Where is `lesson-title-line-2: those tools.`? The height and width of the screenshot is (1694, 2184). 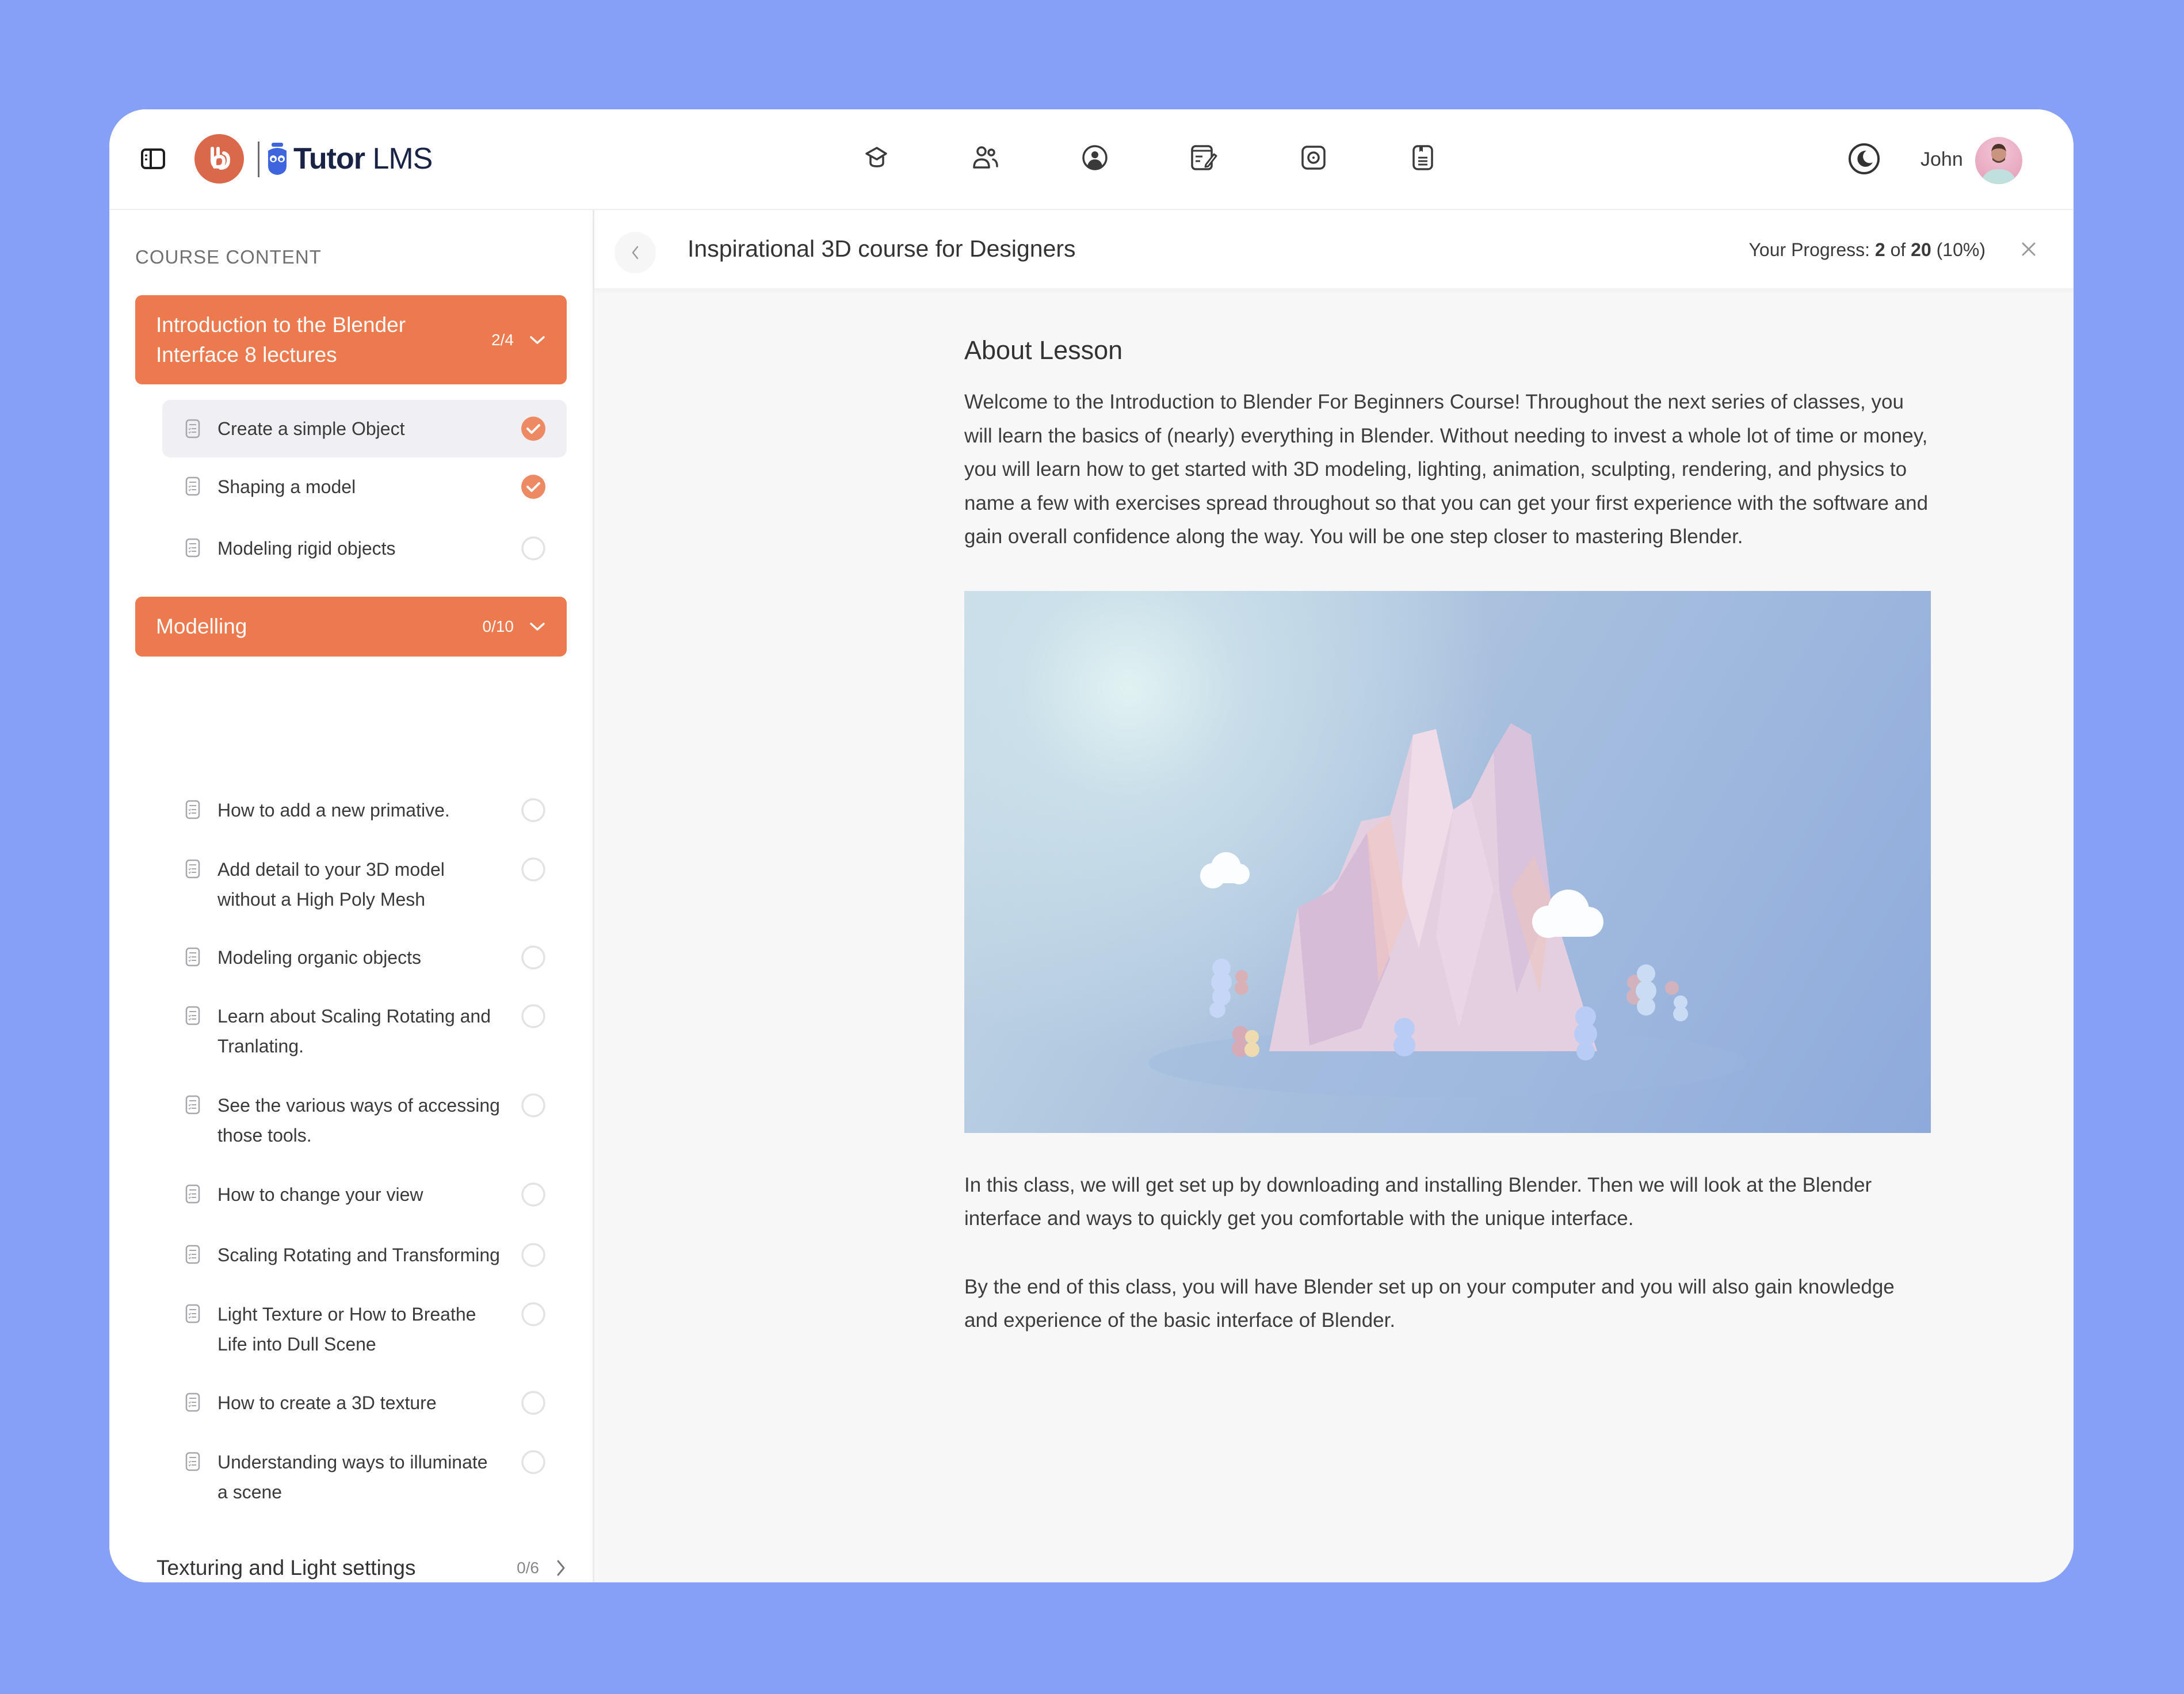
lesson-title-line-2: those tools. is located at coordinates (264, 1135).